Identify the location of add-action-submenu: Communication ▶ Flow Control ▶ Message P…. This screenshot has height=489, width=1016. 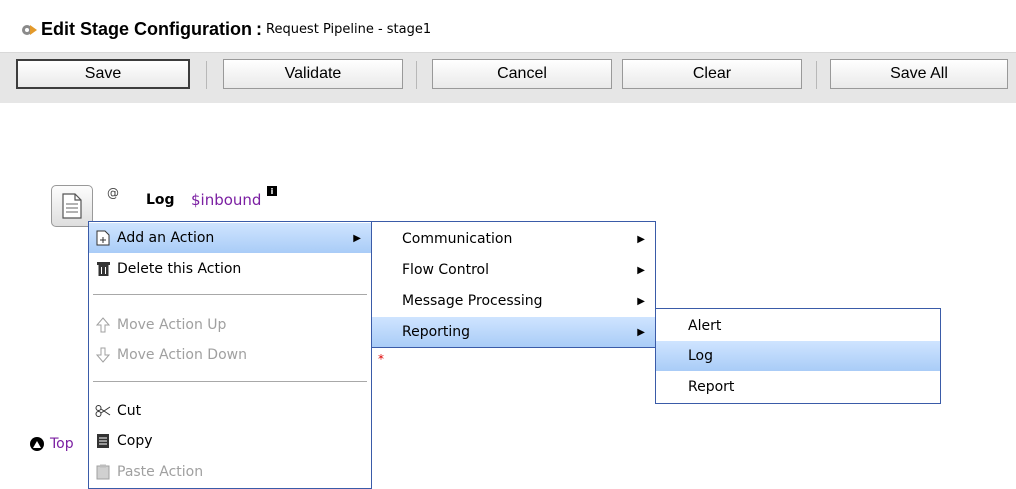
(513, 284).